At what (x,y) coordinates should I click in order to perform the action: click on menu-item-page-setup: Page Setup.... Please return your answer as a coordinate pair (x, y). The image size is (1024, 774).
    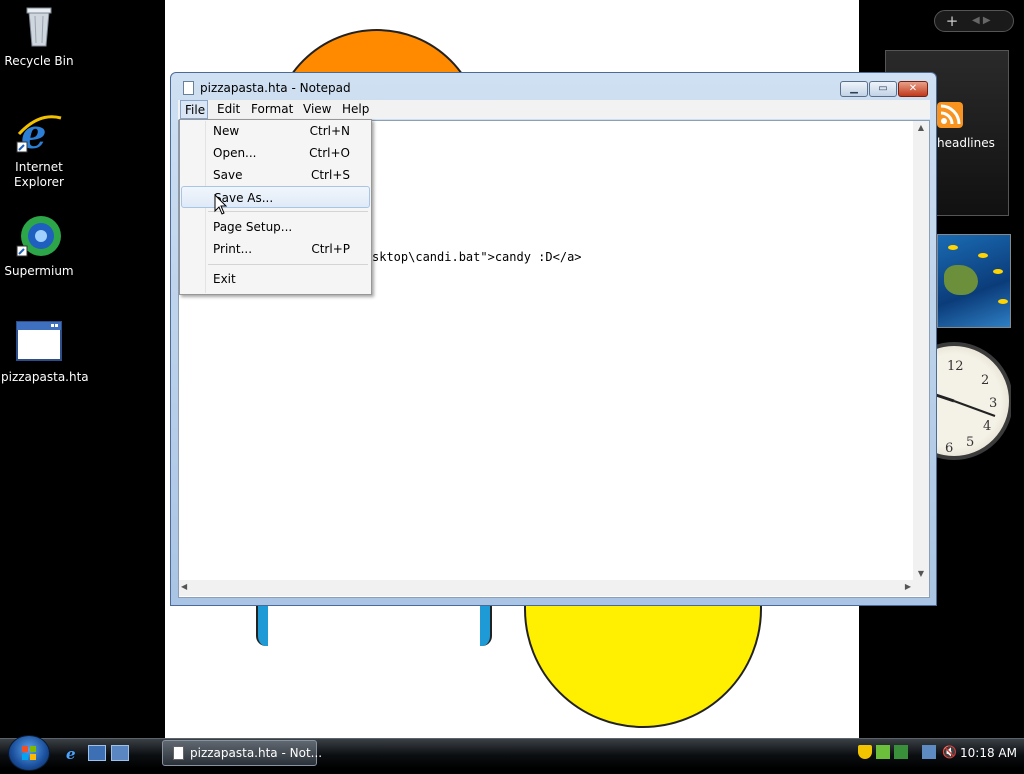
    Looking at the image, I should click on (275, 227).